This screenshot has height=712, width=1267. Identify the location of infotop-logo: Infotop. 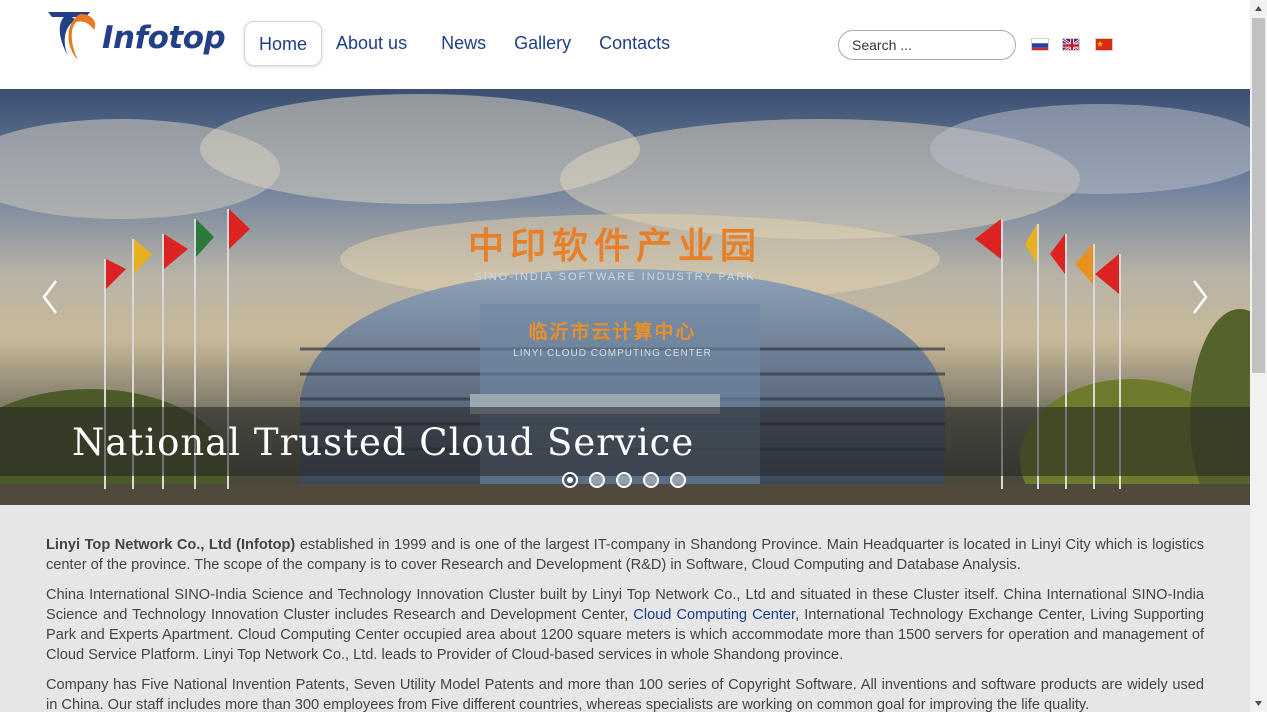
(136, 37).